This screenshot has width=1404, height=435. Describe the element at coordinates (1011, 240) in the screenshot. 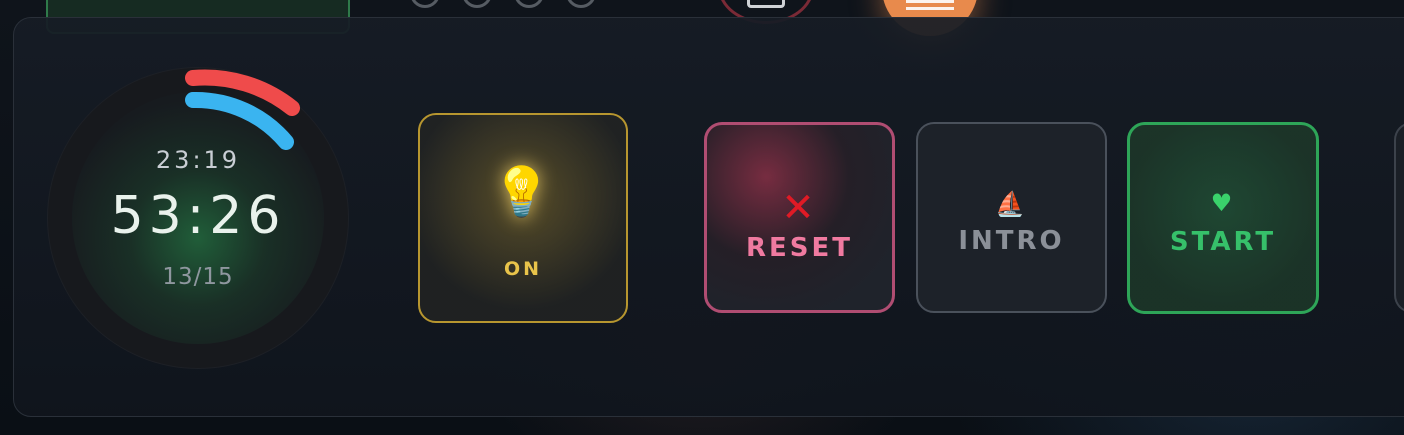

I see `intro-label: INTRO` at that location.